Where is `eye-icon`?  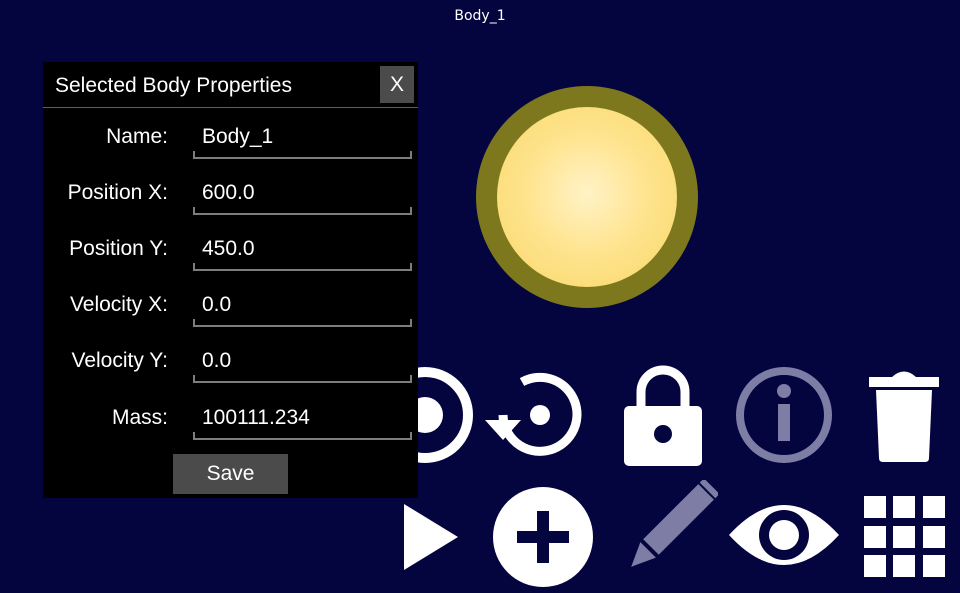 eye-icon is located at coordinates (784, 535).